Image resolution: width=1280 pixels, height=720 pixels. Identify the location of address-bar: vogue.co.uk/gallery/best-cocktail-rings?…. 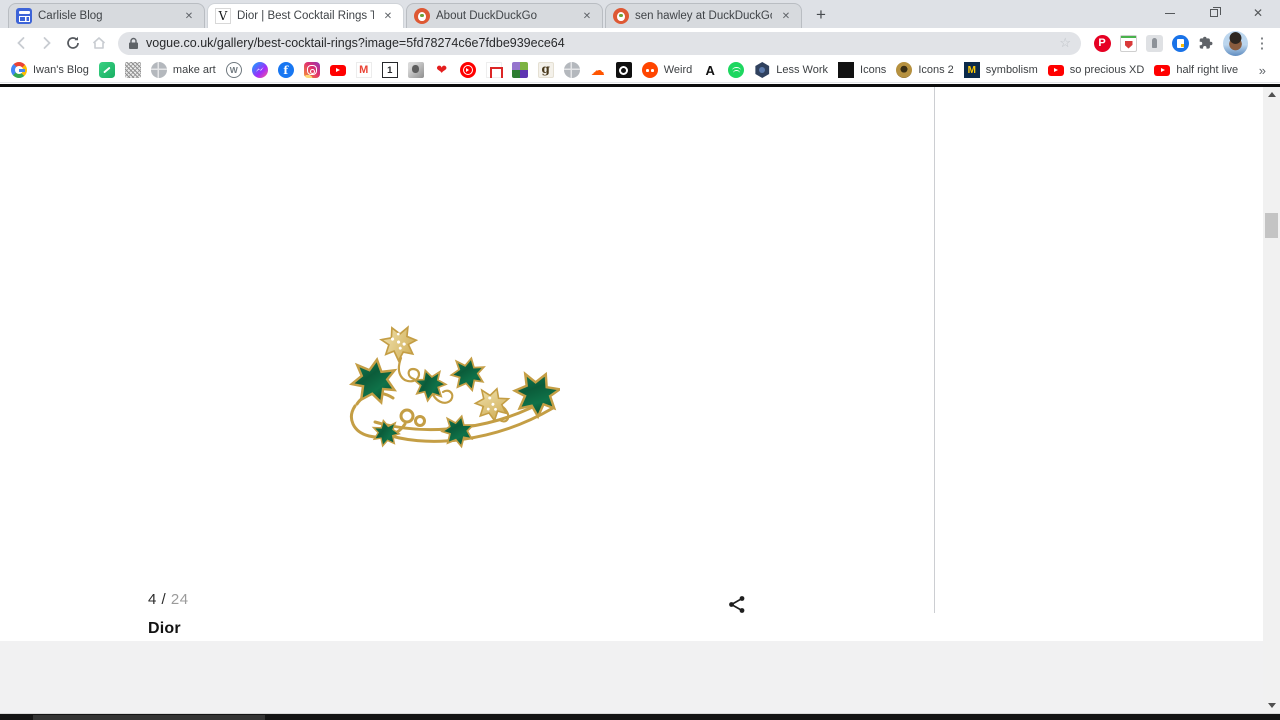
(599, 43).